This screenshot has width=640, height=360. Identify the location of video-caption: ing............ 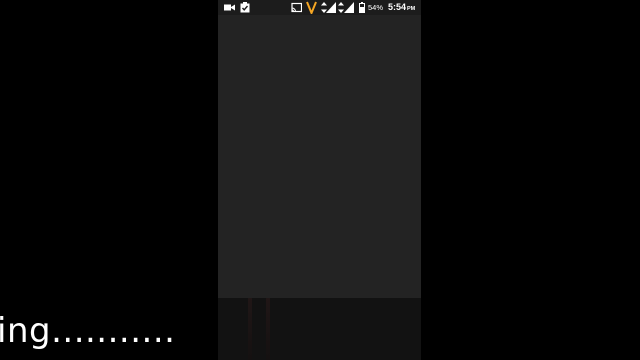
(88, 331).